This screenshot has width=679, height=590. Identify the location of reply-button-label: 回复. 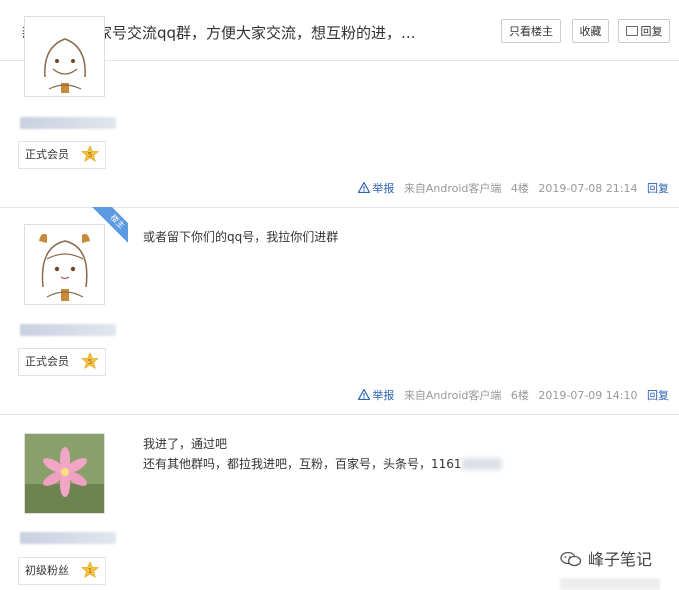
(651, 31).